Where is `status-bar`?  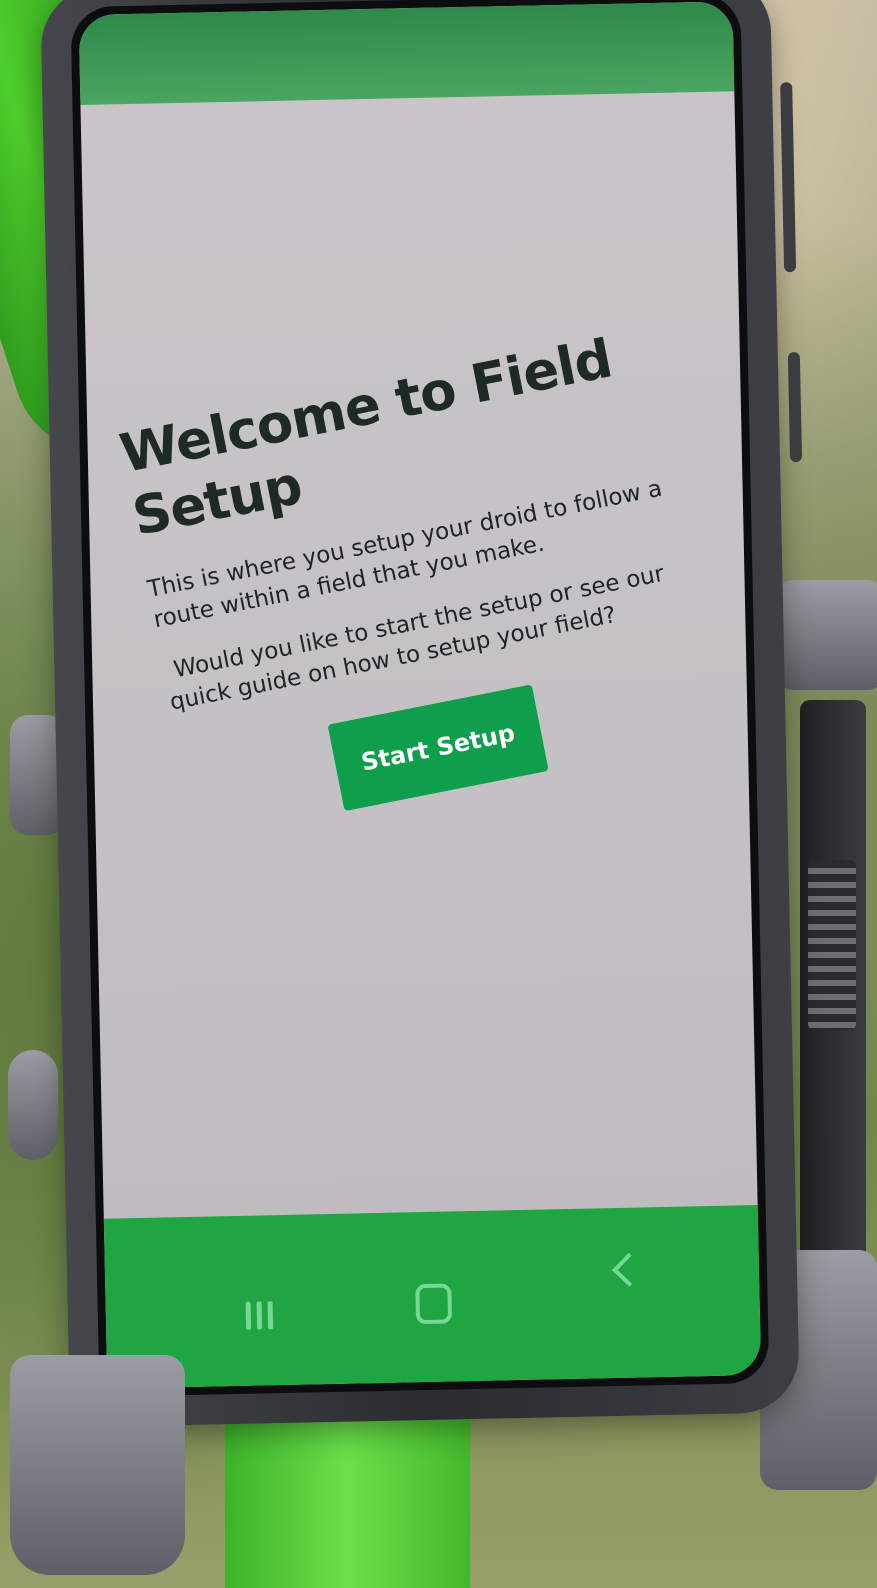
status-bar is located at coordinates (406, 53).